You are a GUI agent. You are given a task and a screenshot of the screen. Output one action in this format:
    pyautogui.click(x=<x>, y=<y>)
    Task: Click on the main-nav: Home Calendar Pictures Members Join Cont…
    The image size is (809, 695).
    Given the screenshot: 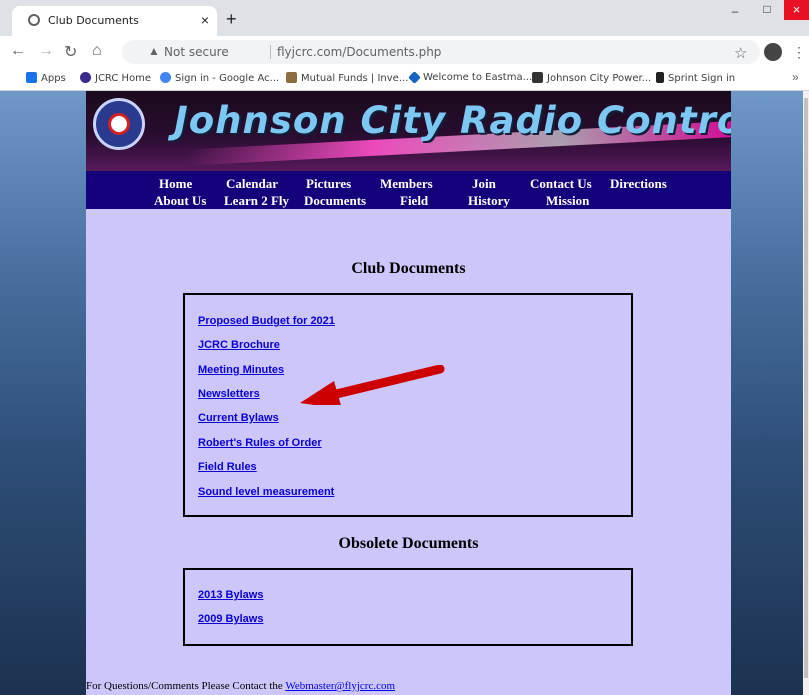 What is the action you would take?
    pyautogui.click(x=408, y=190)
    